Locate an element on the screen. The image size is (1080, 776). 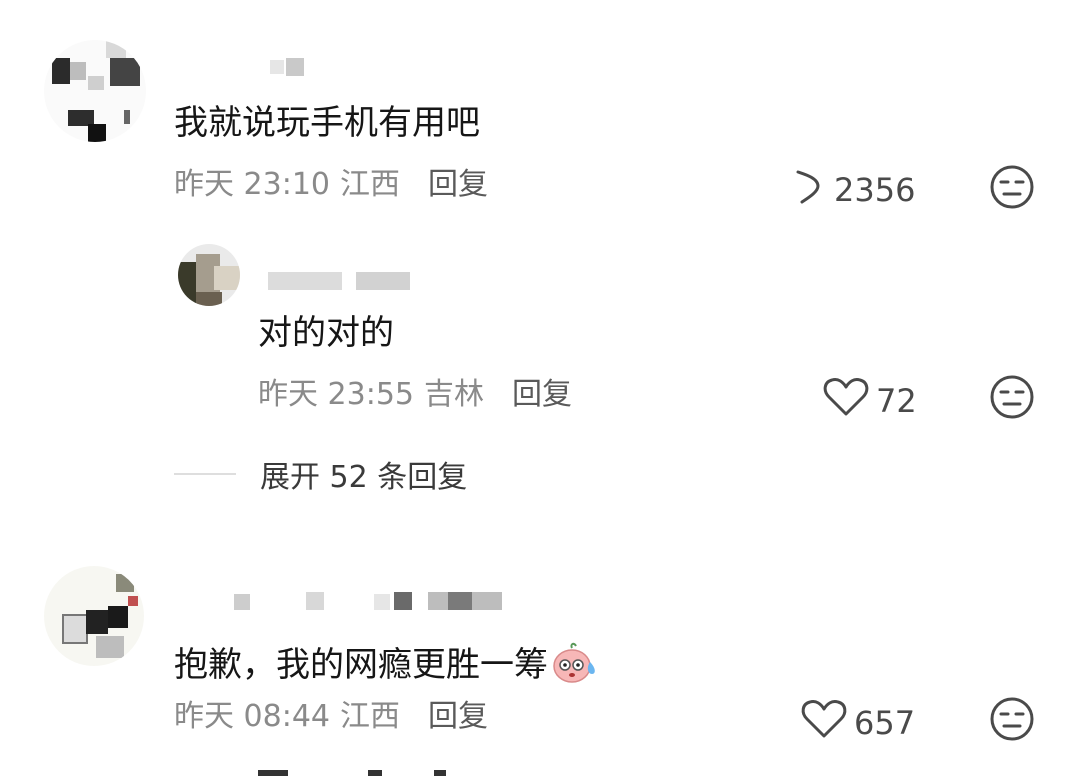
reply-time: 昨天 23:55 is located at coordinates (336, 394).